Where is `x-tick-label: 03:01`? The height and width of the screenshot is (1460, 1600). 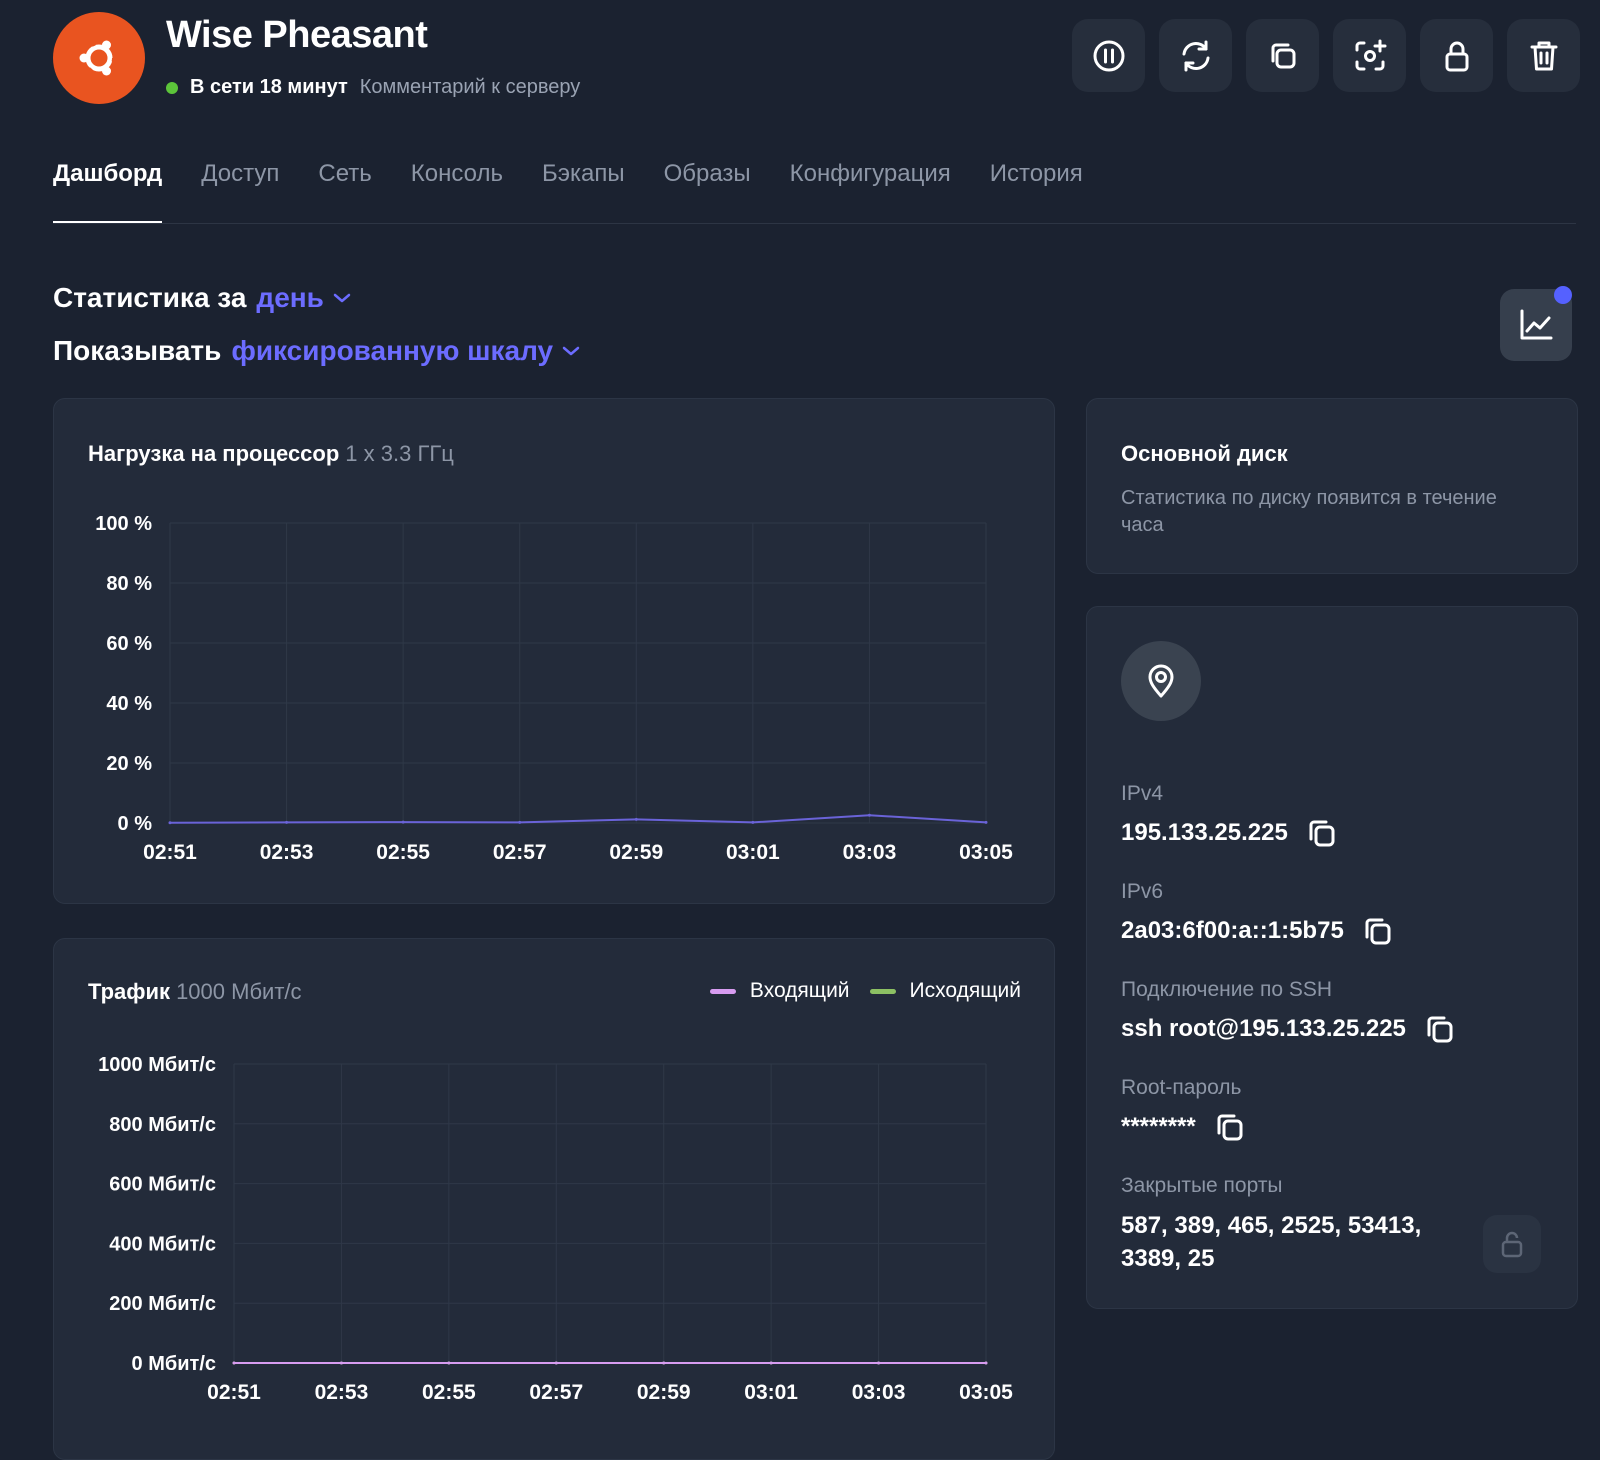
x-tick-label: 03:01 is located at coordinates (771, 1392).